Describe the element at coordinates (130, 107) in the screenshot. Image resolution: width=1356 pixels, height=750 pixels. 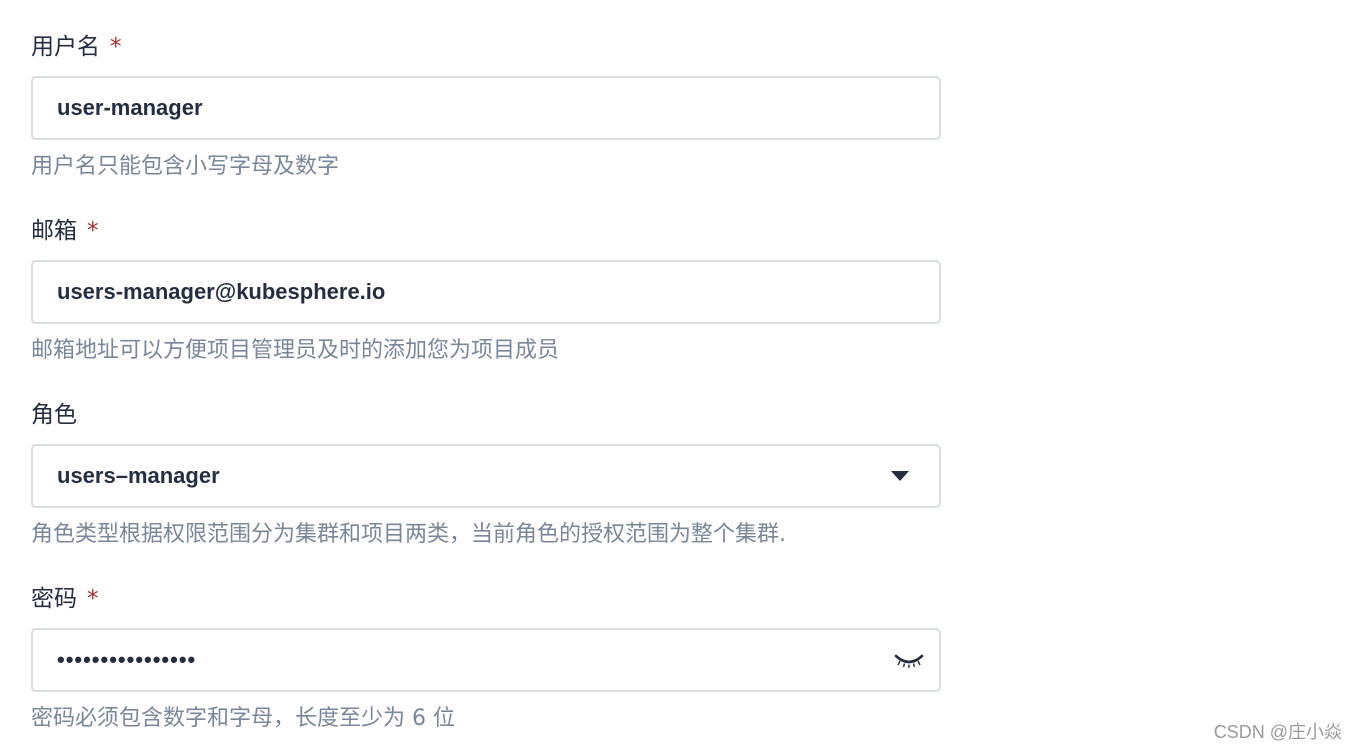
I see `username-value: user-manager` at that location.